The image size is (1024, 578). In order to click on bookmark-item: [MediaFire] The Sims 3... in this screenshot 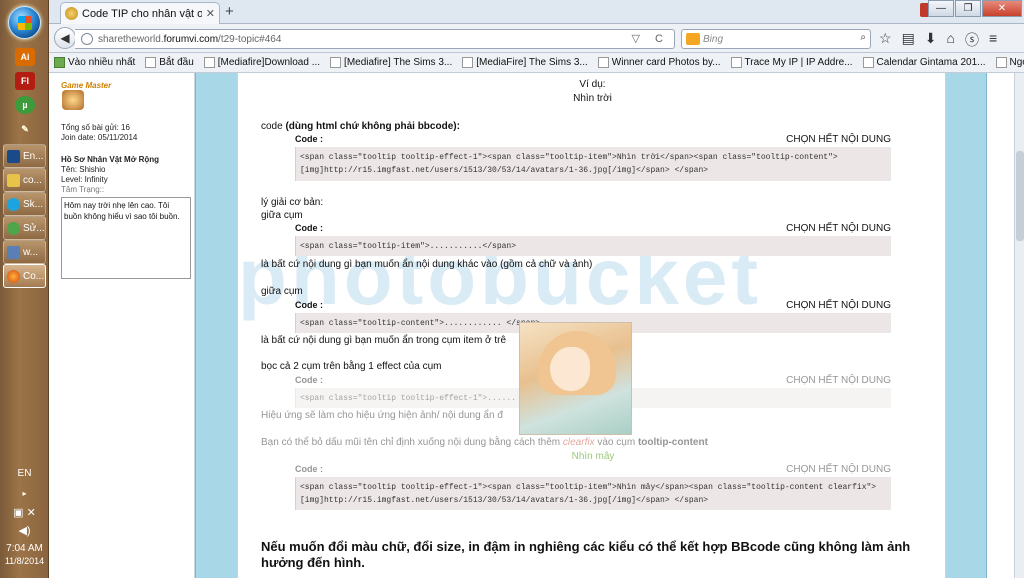, I will do `click(525, 62)`.